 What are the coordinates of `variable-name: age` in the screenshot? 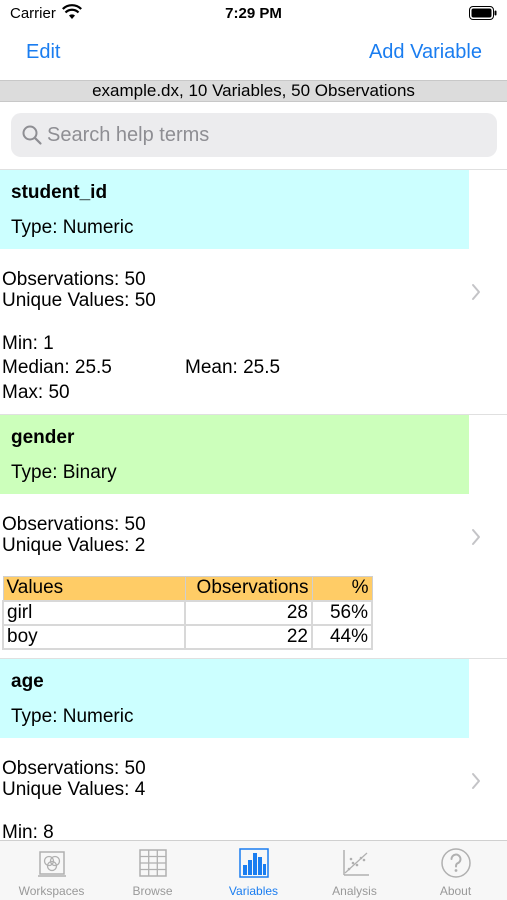 It's located at (27, 681).